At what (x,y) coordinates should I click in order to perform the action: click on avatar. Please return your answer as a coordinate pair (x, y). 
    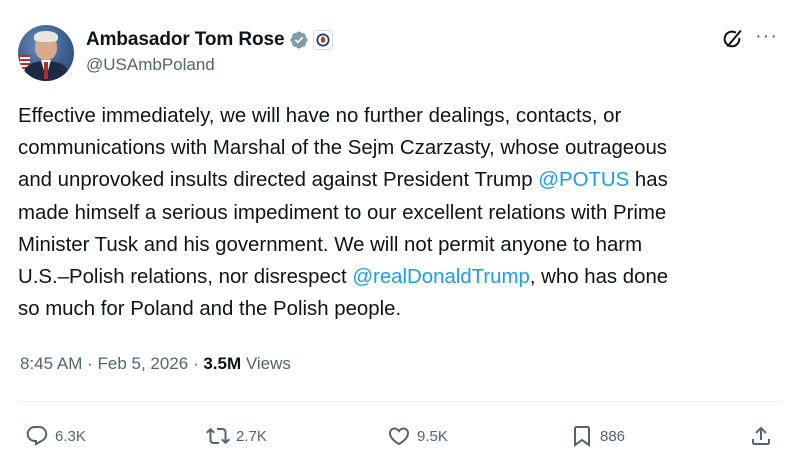
    Looking at the image, I should click on (46, 53).